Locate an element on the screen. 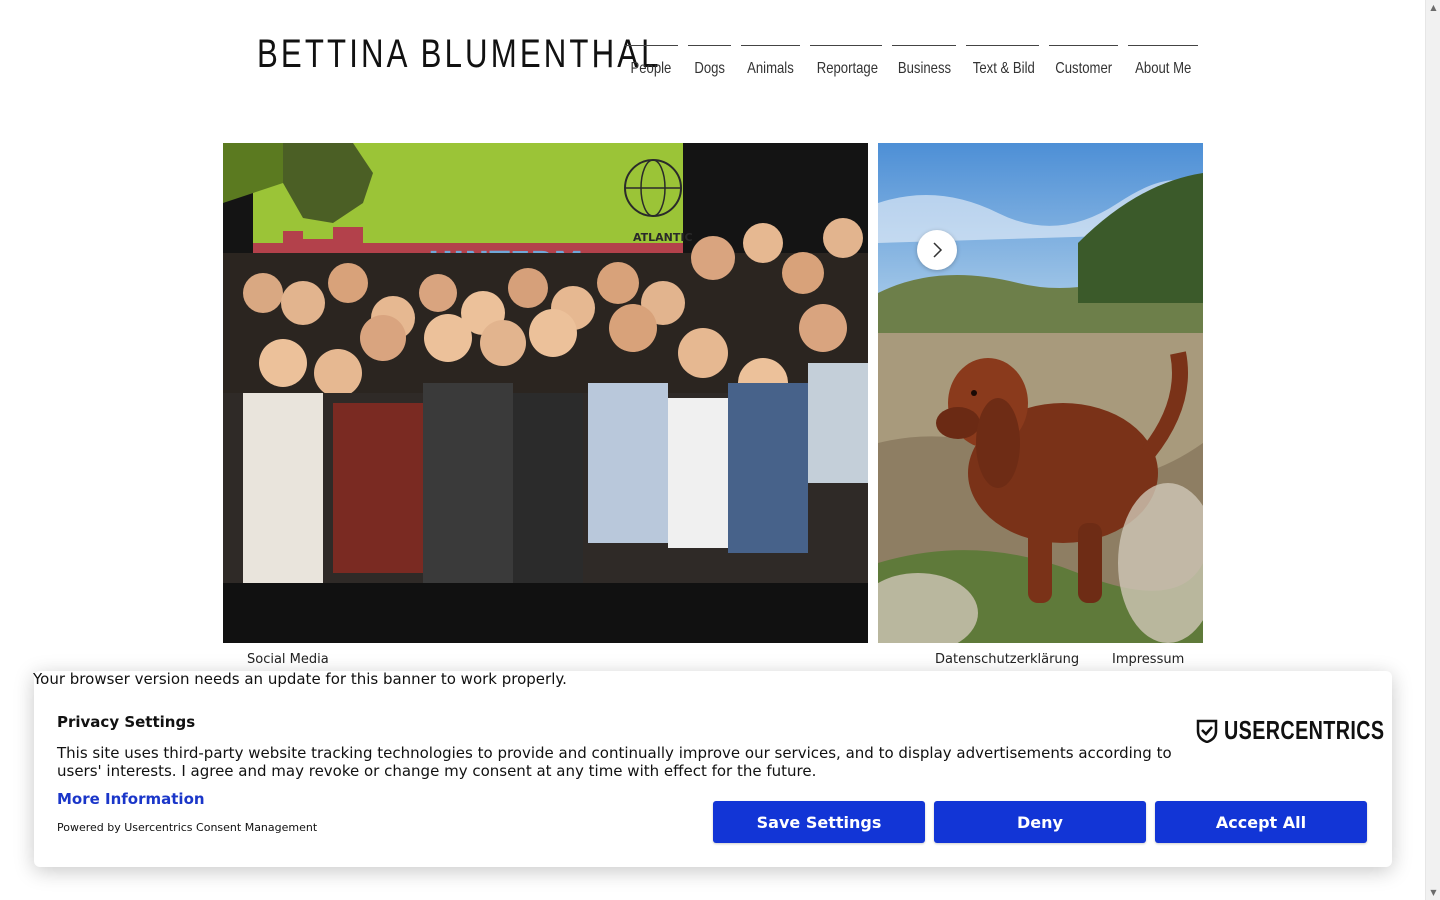 Image resolution: width=1440 pixels, height=900 pixels. deny-button: Deny is located at coordinates (1040, 822).